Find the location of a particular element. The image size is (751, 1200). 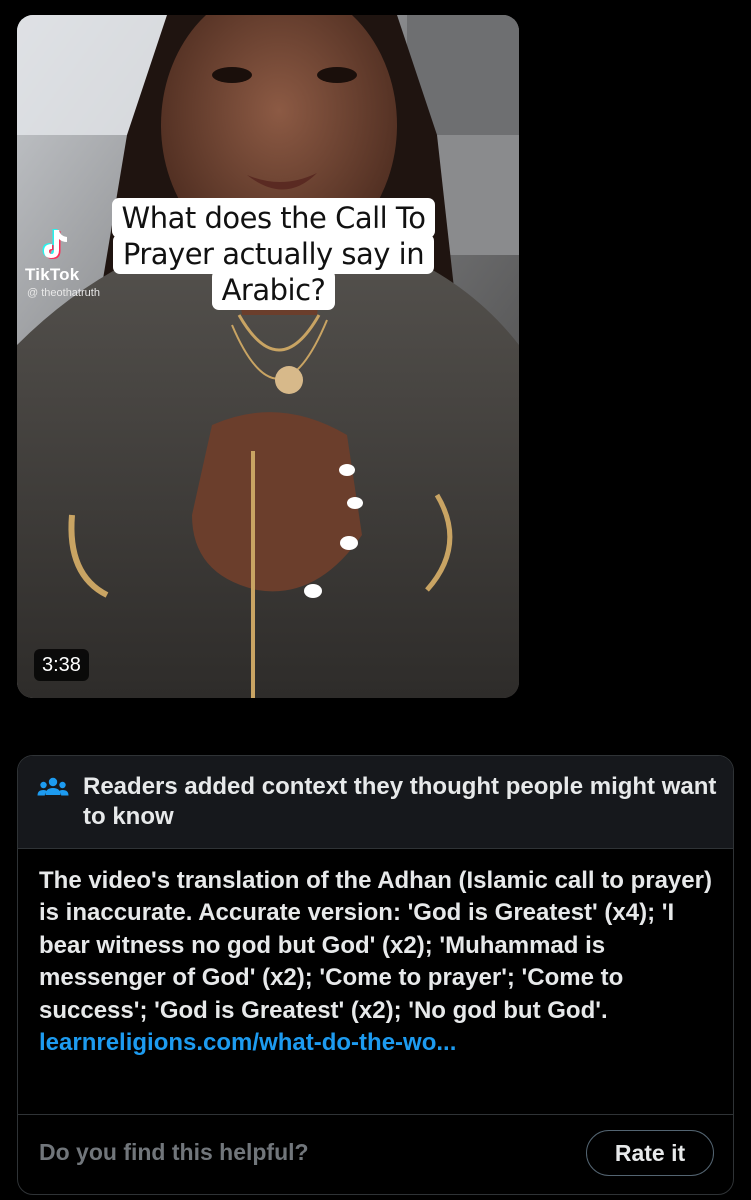

divider is located at coordinates (375, 1114).